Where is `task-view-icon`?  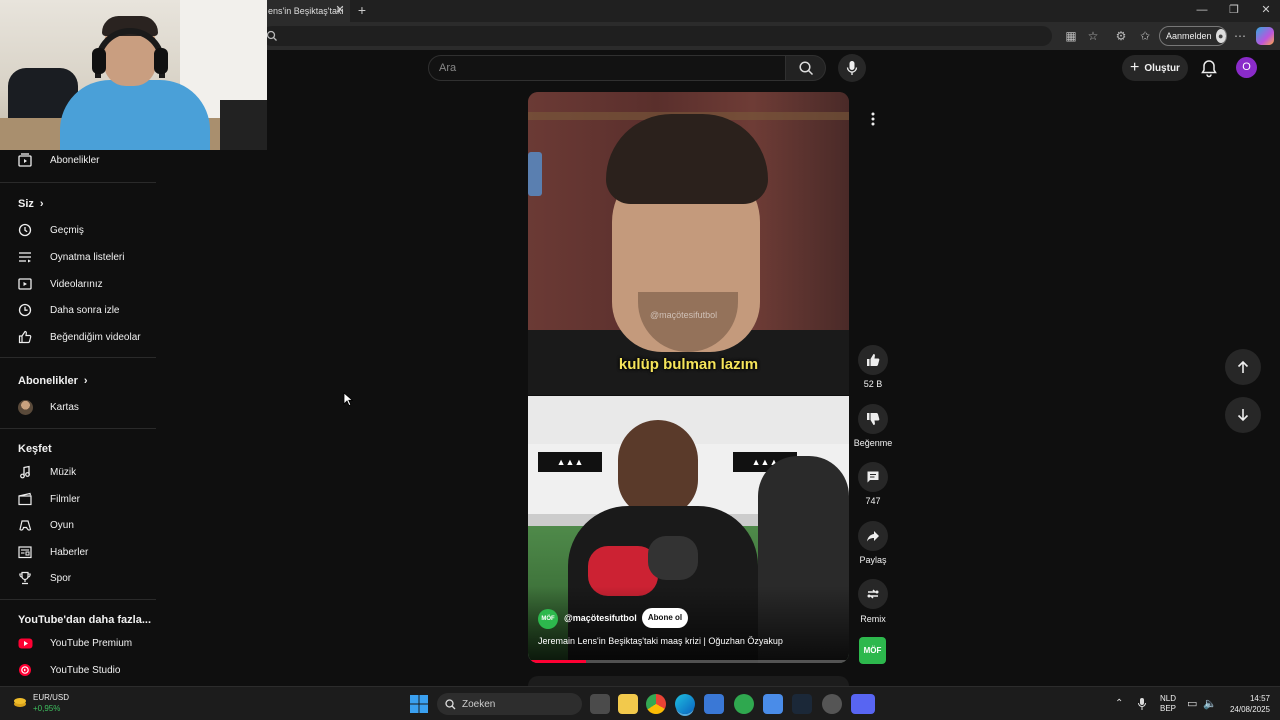
task-view-icon is located at coordinates (600, 704).